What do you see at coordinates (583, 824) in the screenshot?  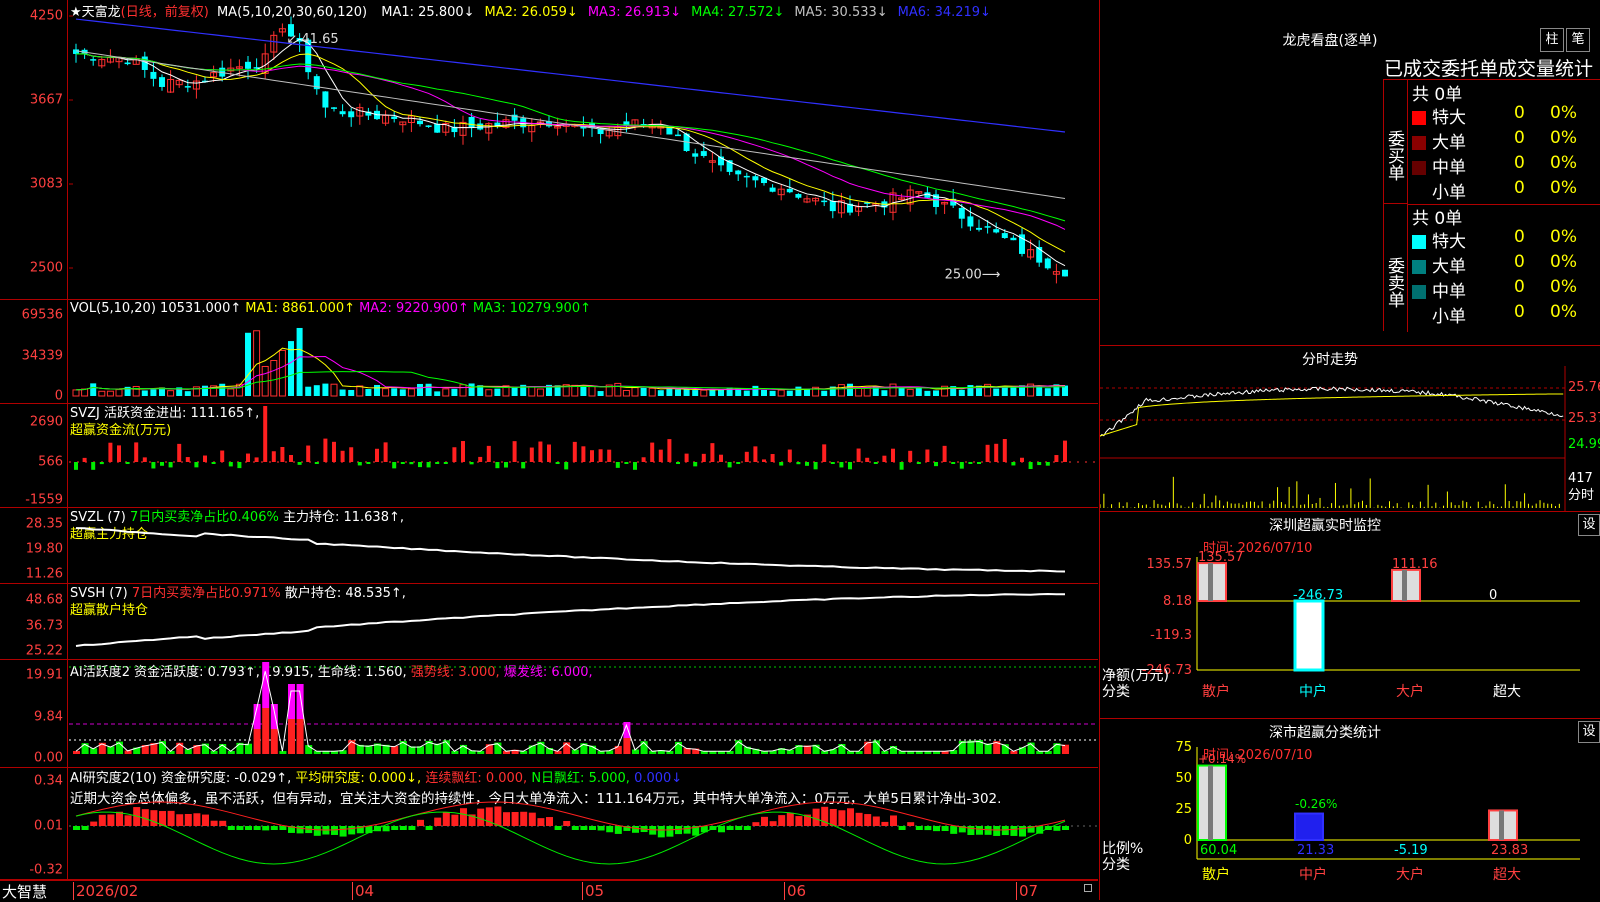 I see `ai-research-chart` at bounding box center [583, 824].